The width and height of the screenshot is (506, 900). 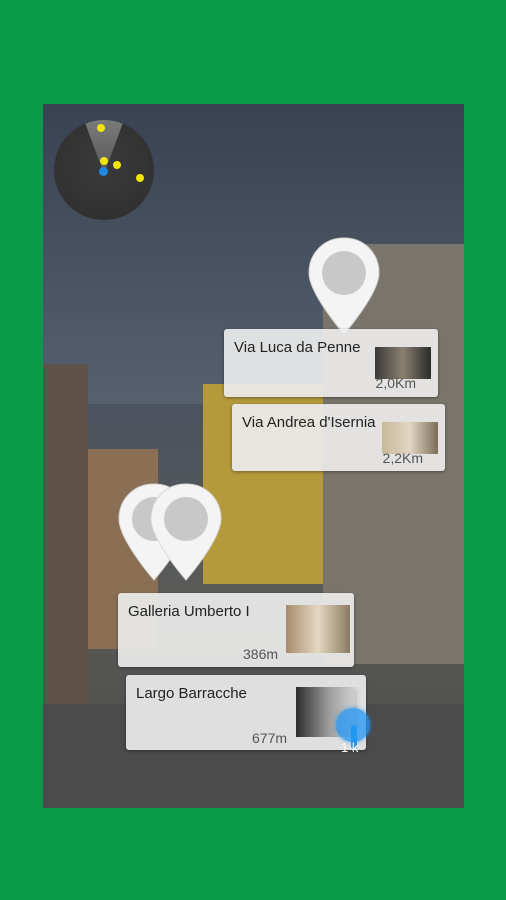 What do you see at coordinates (338, 437) in the screenshot?
I see `place-card: Via Andrea d'Isernia 2,2Km` at bounding box center [338, 437].